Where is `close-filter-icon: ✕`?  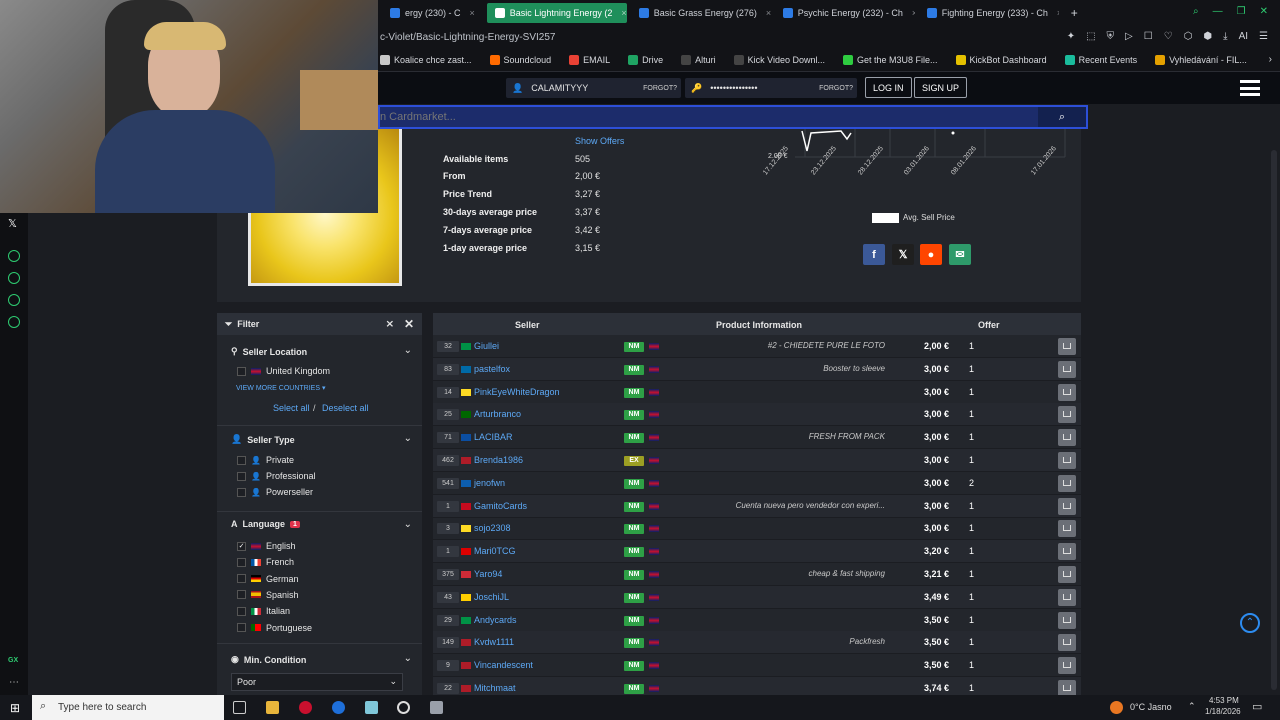 close-filter-icon: ✕ is located at coordinates (409, 324).